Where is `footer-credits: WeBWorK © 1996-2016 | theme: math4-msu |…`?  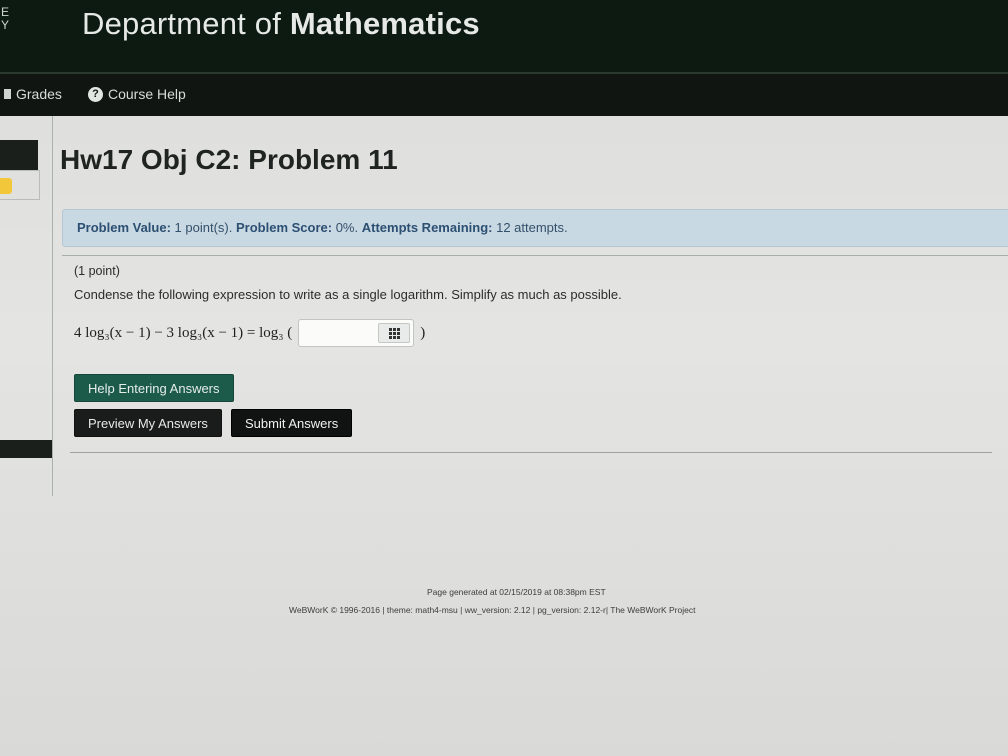
footer-credits: WeBWorK © 1996-2016 | theme: math4-msu |… is located at coordinates (492, 610).